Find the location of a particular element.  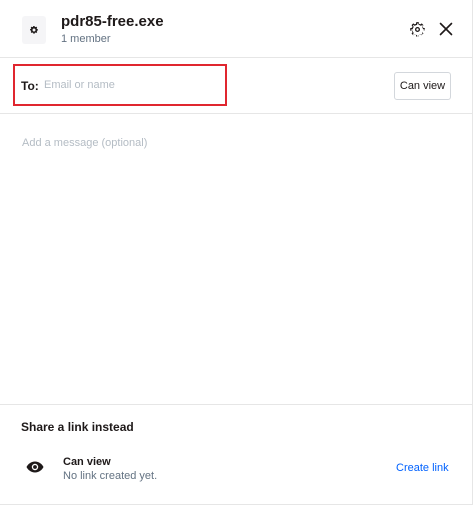

file-name: pdr85-free.exe is located at coordinates (112, 21).